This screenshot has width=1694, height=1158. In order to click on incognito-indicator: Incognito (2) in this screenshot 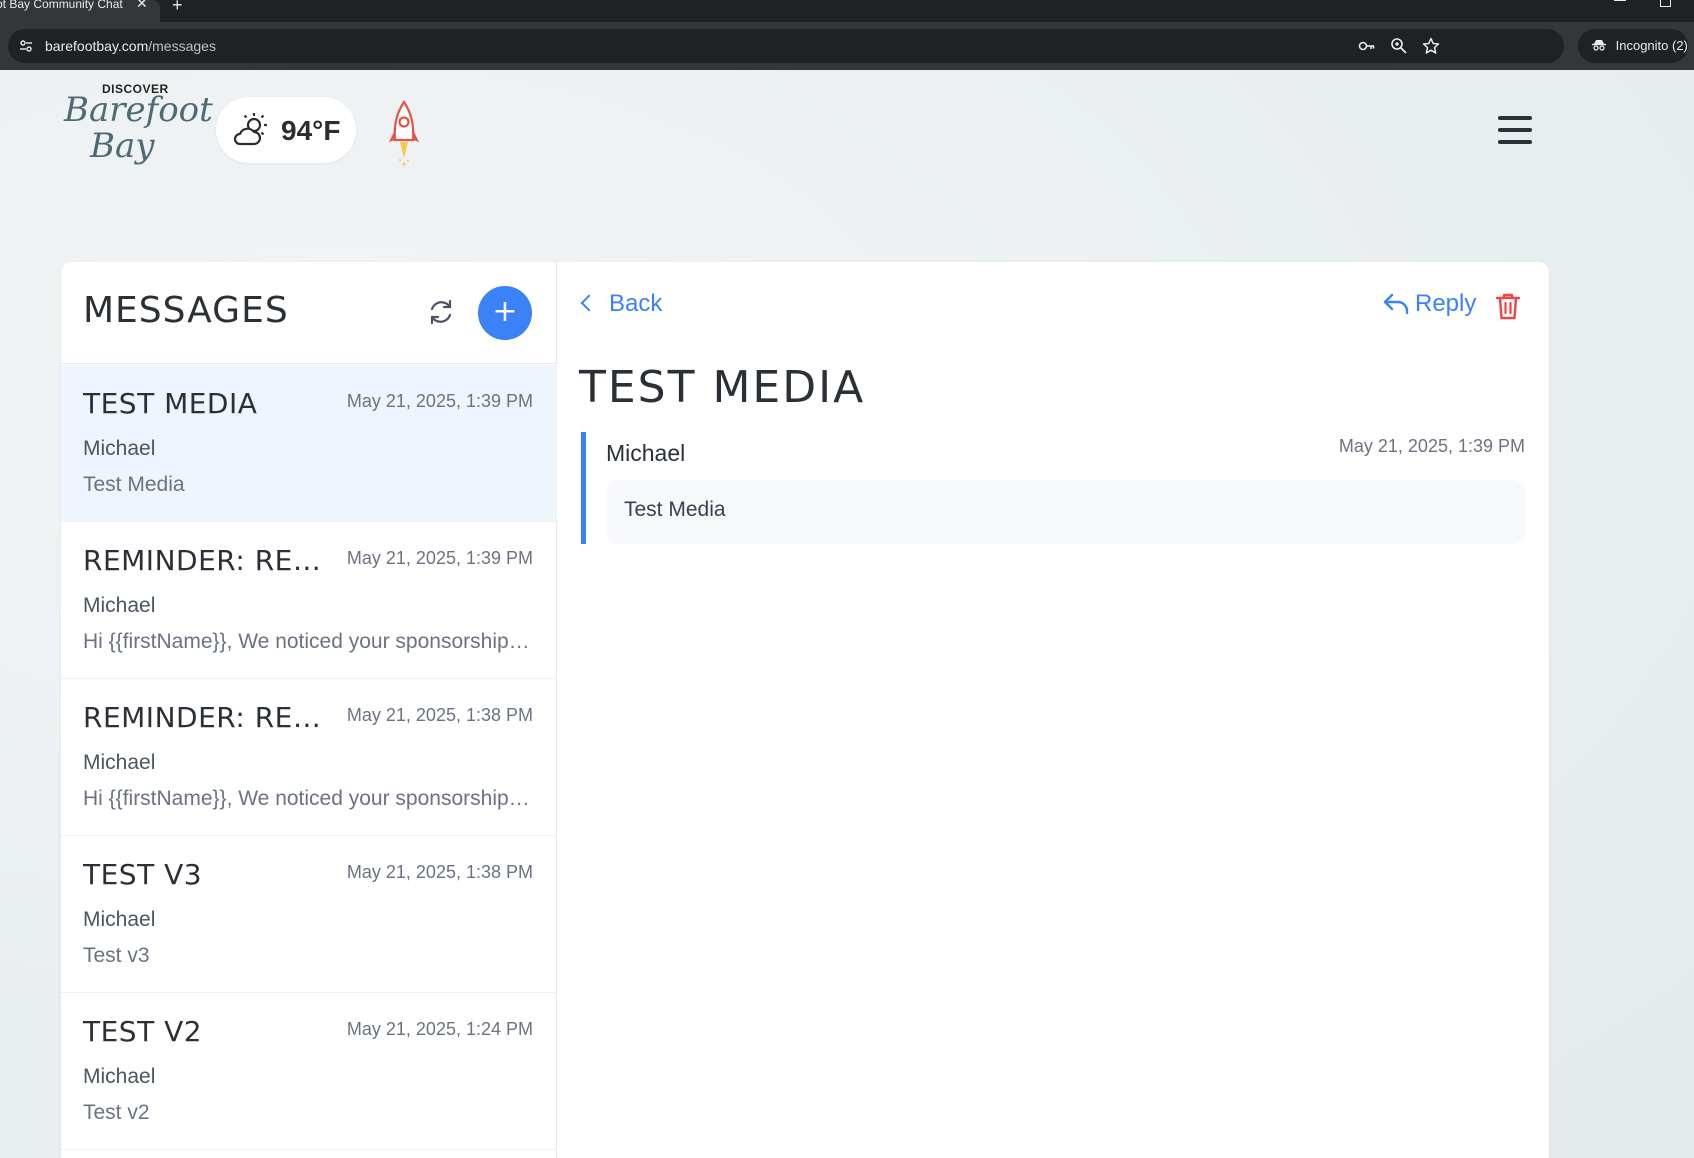, I will do `click(1633, 46)`.